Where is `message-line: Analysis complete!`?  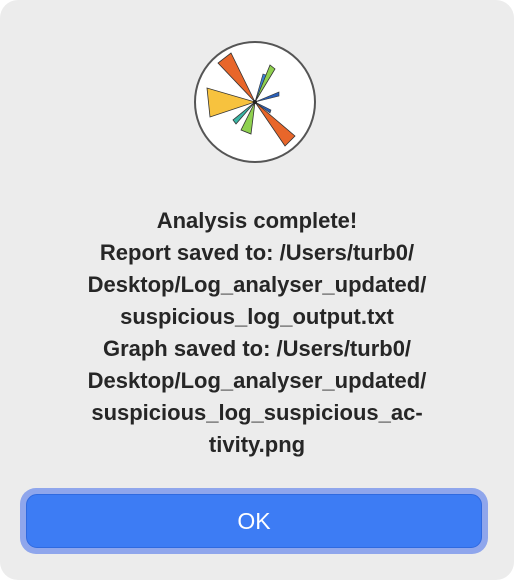 message-line: Analysis complete! is located at coordinates (257, 220).